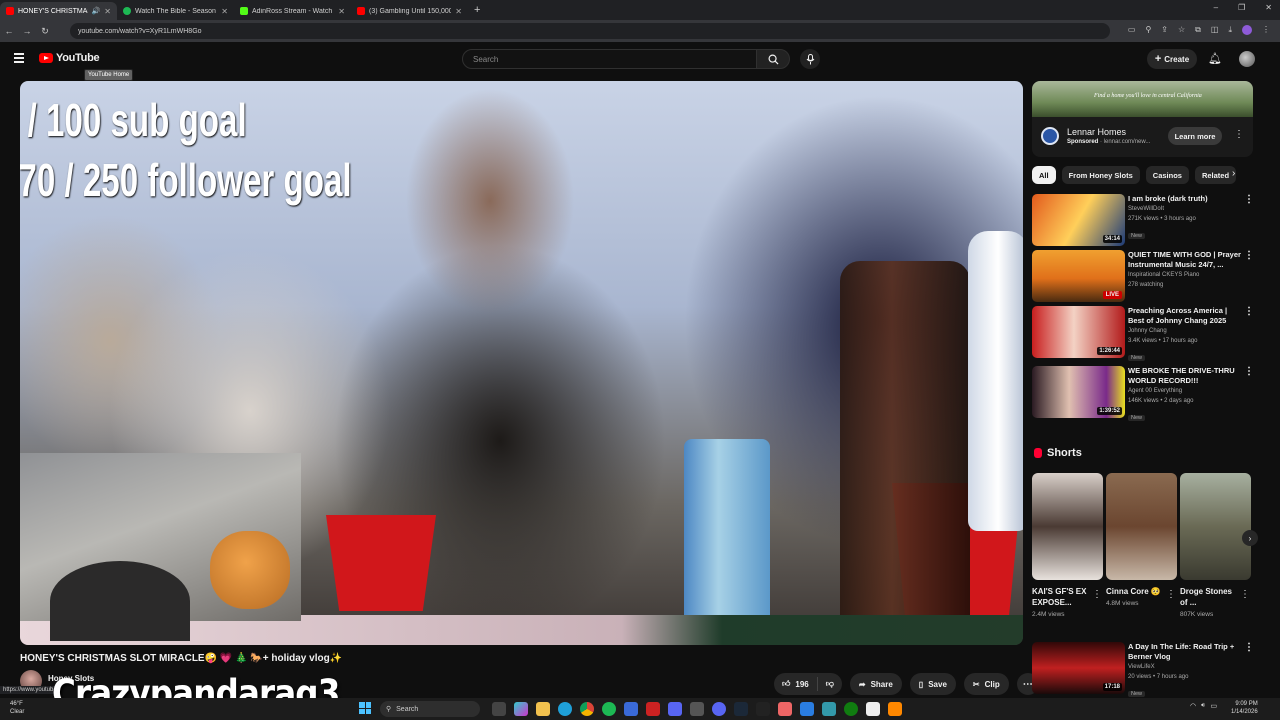  I want to click on voice-search-button, so click(810, 59).